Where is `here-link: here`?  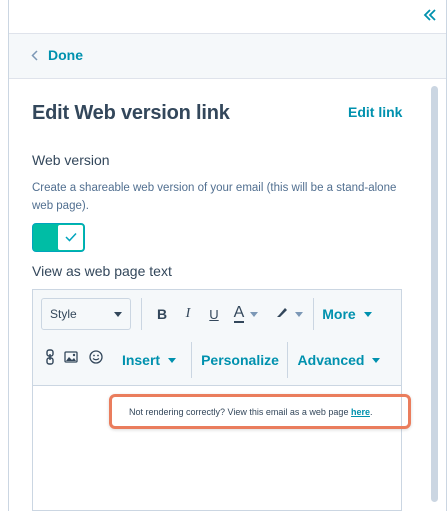 here-link: here is located at coordinates (360, 412).